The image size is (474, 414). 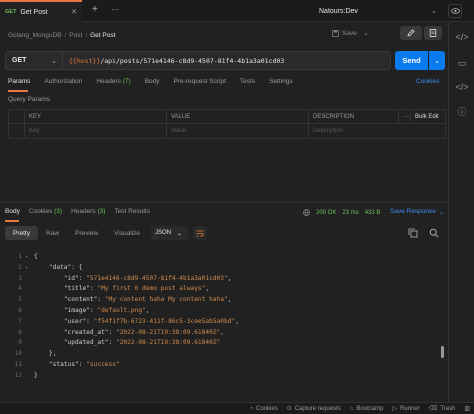 I want to click on footer-capture-requests: ⊙ Capture requests, so click(x=314, y=409).